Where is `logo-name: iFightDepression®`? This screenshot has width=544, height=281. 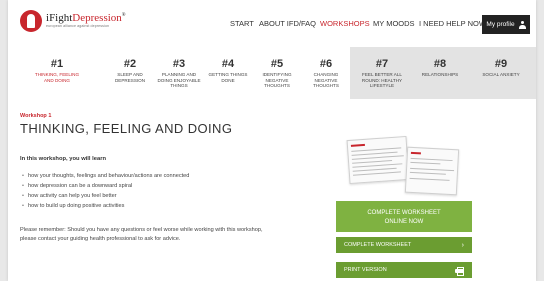 logo-name: iFightDepression® is located at coordinates (86, 18).